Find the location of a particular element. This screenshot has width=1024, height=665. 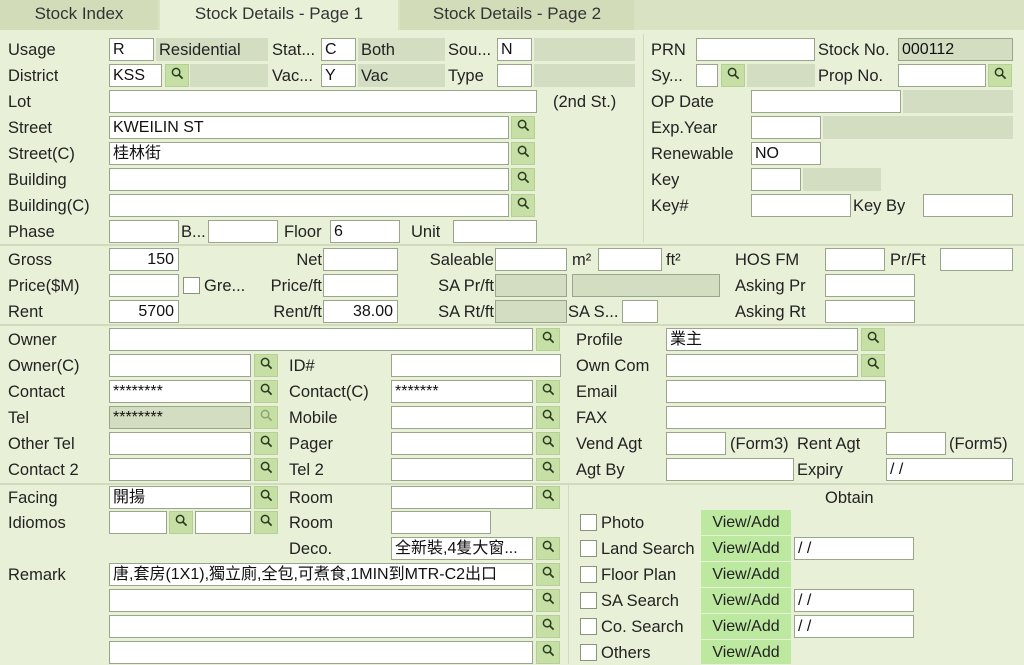

tab-stock-details-page-2: Stock Details - Page 2 is located at coordinates (517, 15).